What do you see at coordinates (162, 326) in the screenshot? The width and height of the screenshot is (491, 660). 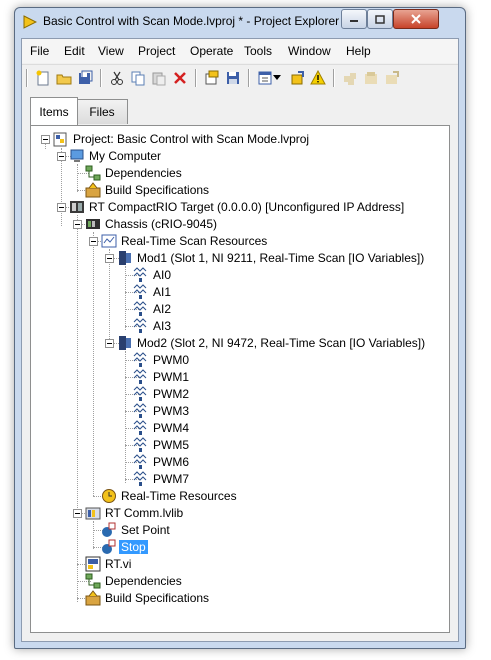 I see `tree-label: AI3` at bounding box center [162, 326].